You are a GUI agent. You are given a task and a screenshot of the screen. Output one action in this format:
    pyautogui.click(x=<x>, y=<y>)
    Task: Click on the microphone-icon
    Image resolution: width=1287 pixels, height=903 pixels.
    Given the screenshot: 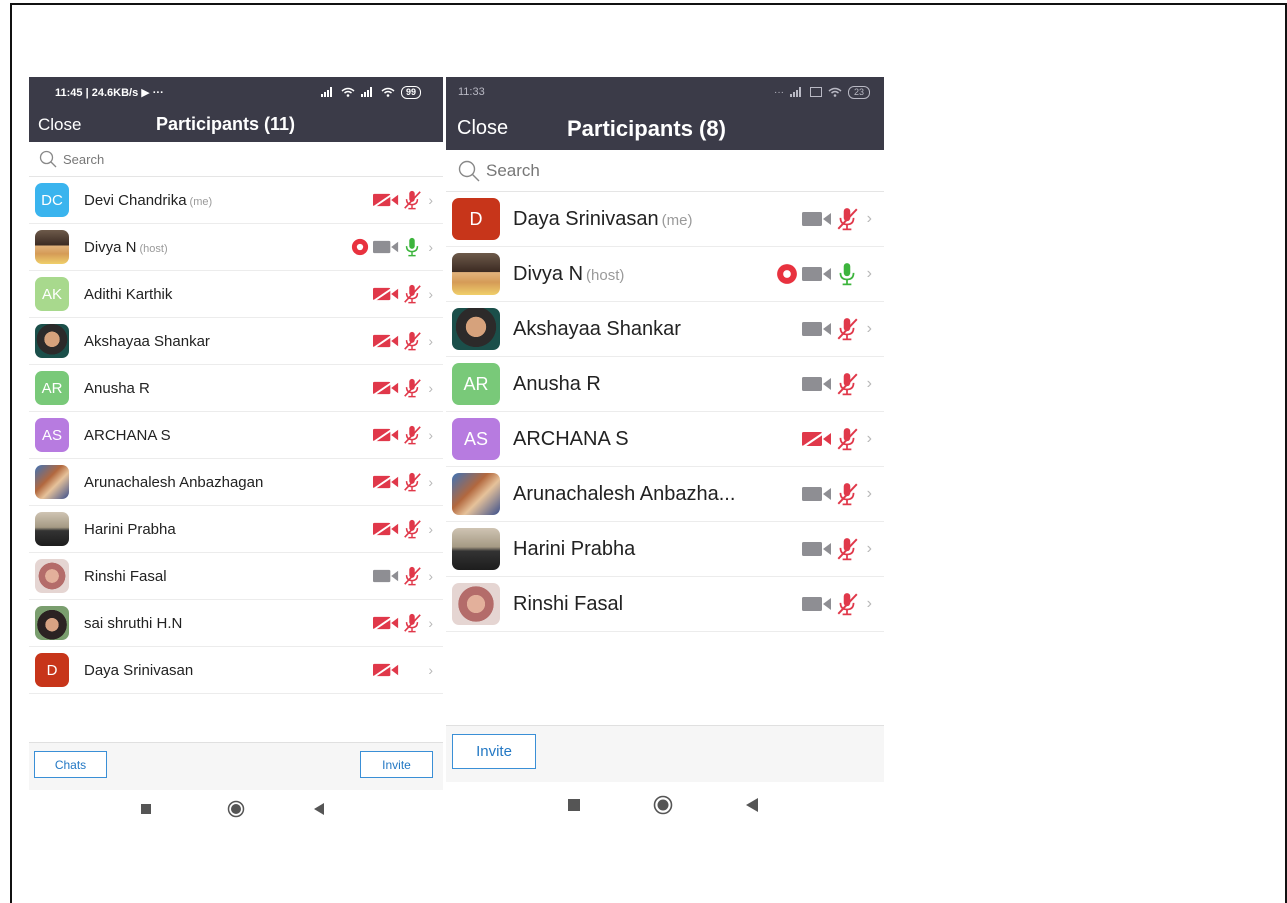 What is the action you would take?
    pyautogui.click(x=847, y=274)
    